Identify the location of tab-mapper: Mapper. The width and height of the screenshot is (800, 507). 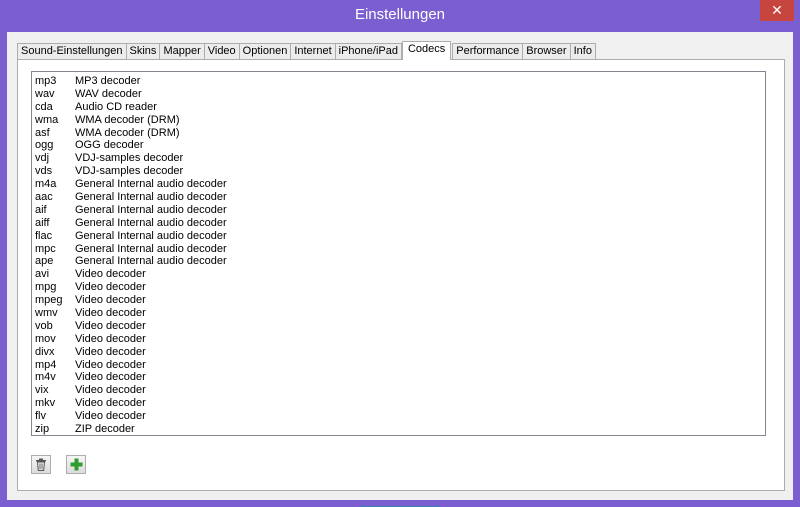
(182, 51).